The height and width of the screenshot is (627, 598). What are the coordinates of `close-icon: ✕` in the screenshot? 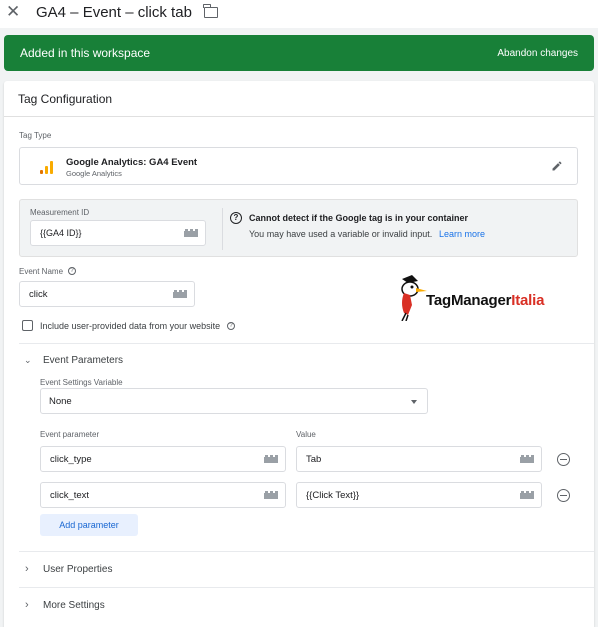 It's located at (13, 12).